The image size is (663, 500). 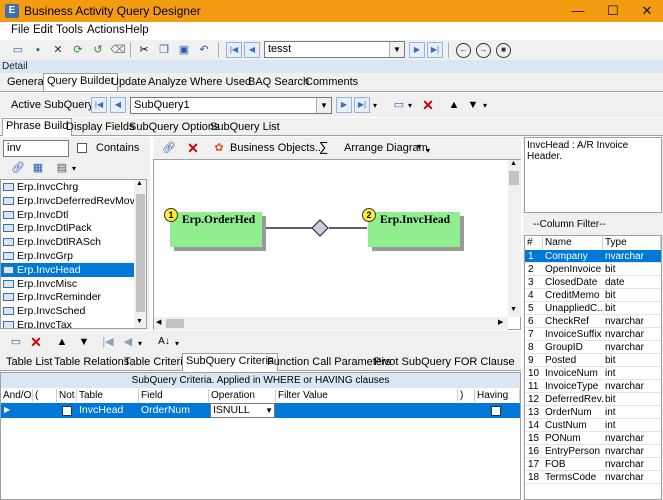 What do you see at coordinates (144, 50) in the screenshot?
I see `cut-icon: ✂` at bounding box center [144, 50].